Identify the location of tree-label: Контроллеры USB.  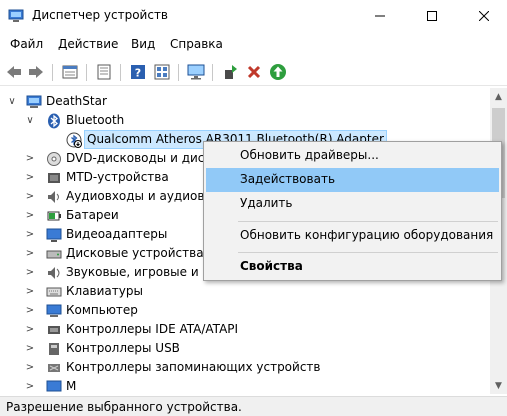
(123, 348).